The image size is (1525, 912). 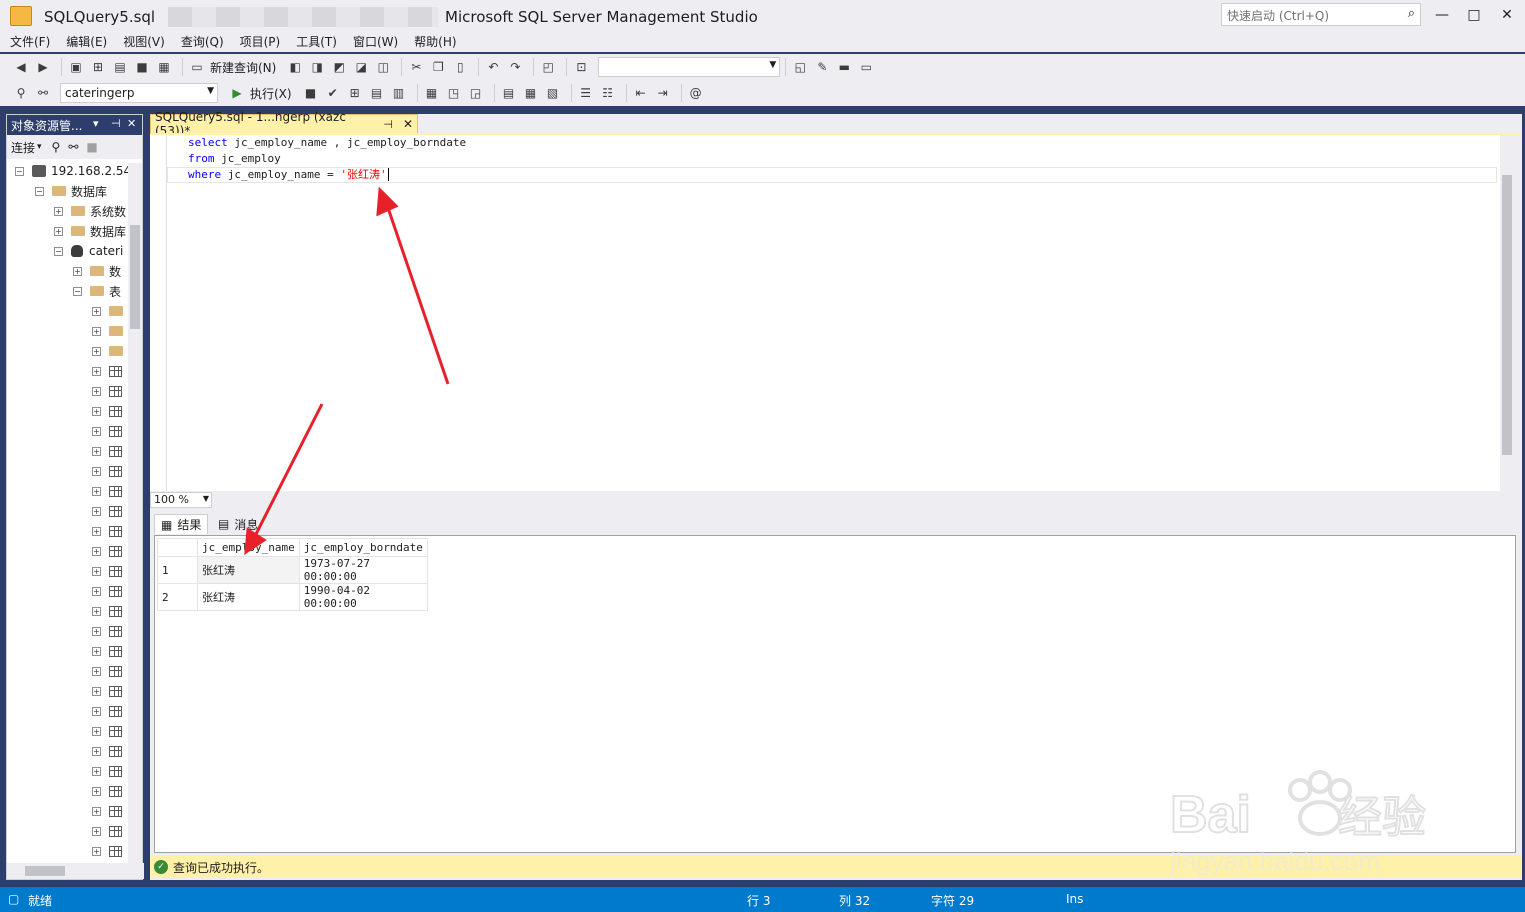 I want to click on connect-icon: ⚲, so click(x=21, y=93).